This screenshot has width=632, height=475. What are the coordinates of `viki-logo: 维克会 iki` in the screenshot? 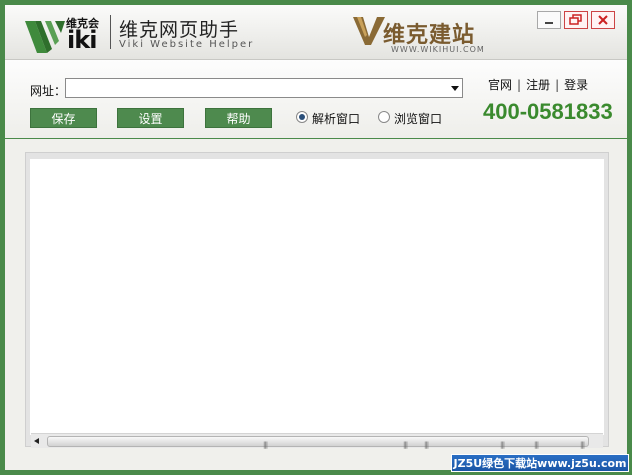 It's located at (65, 34).